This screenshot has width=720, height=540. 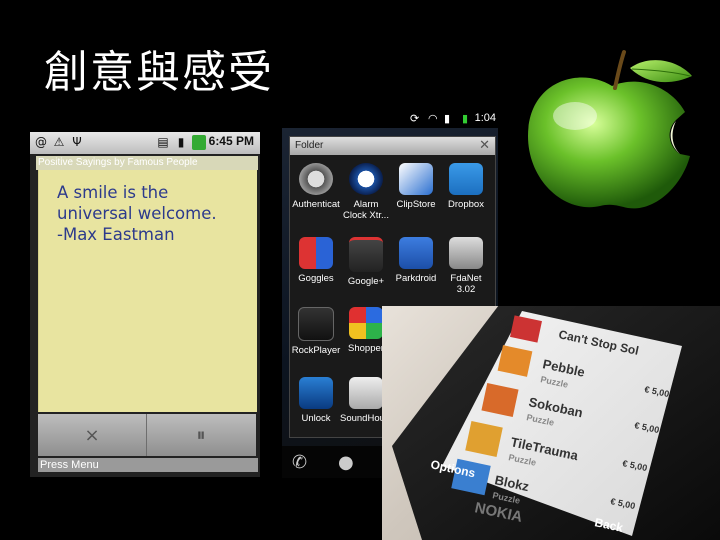 What do you see at coordinates (316, 253) in the screenshot?
I see `goggles-icon` at bounding box center [316, 253].